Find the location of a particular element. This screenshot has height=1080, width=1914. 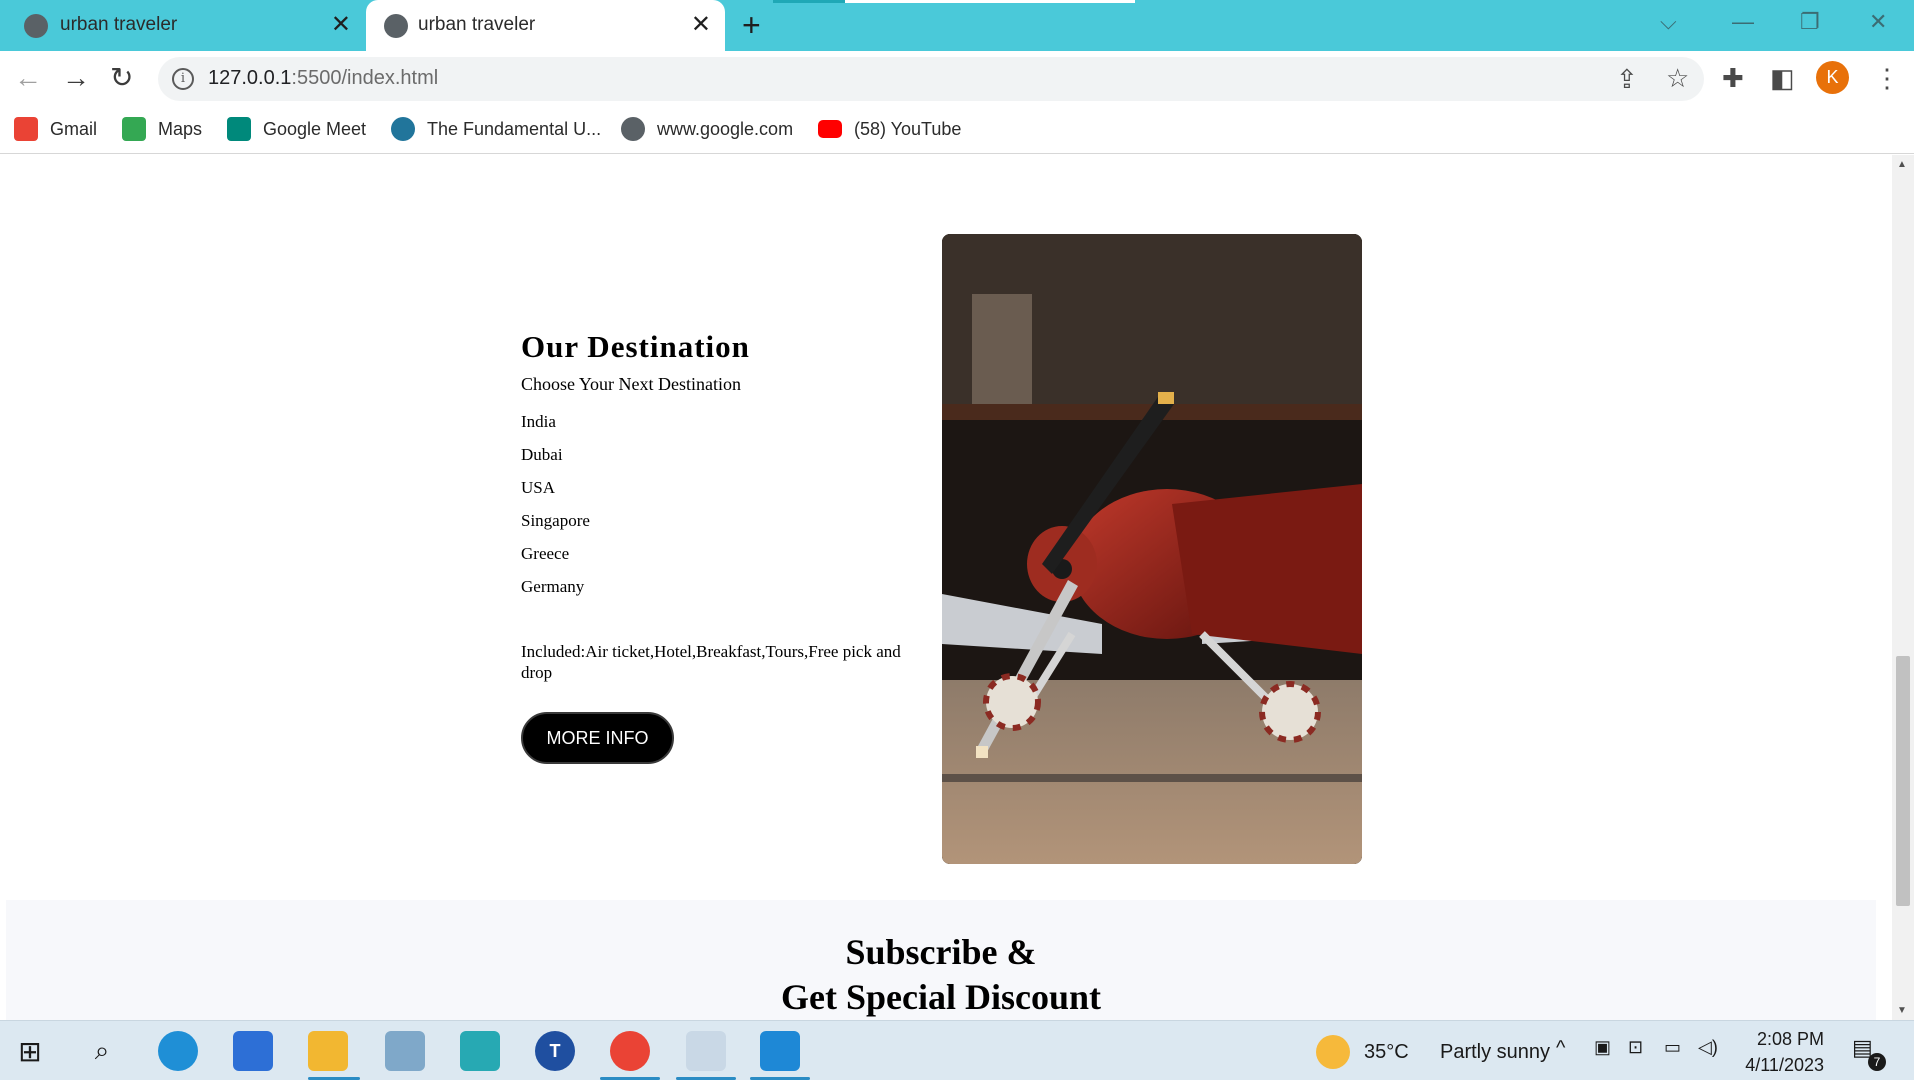

volume-icon: ◁) is located at coordinates (1708, 1047).